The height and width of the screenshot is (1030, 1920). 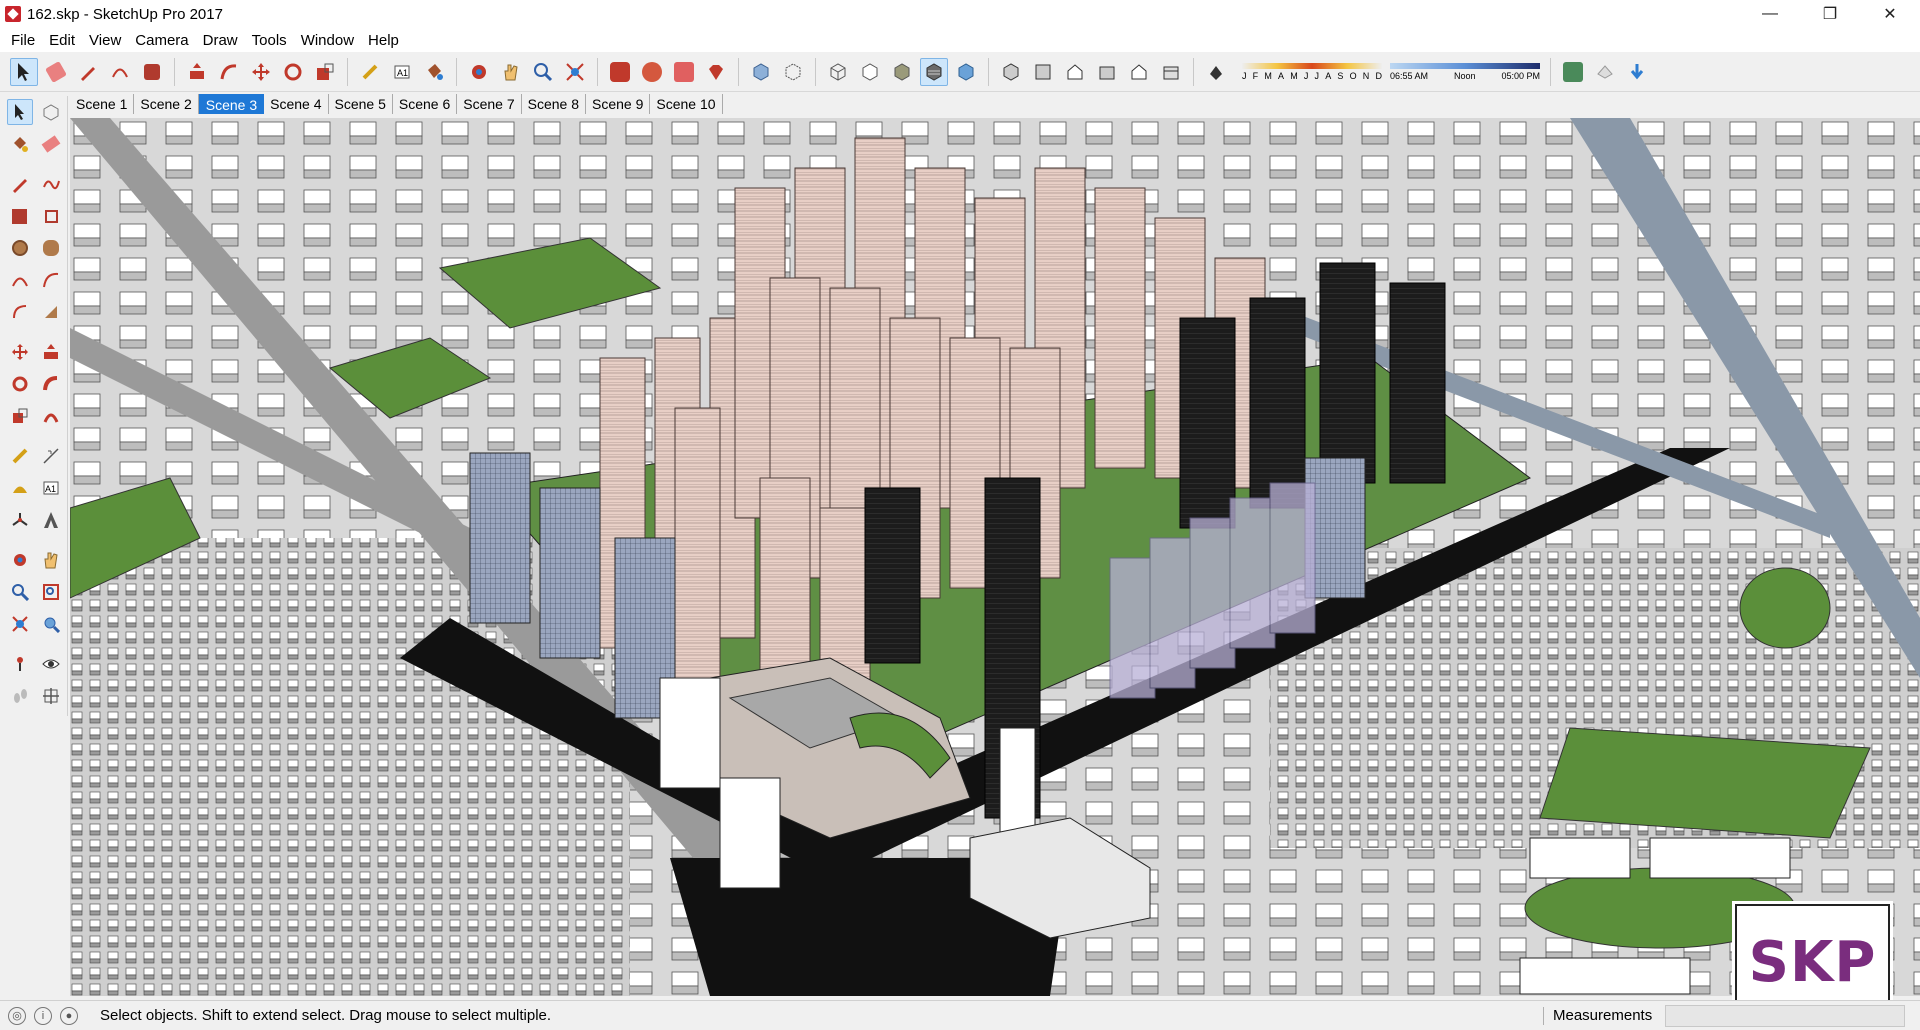 What do you see at coordinates (161, 40) in the screenshot?
I see `menu-camera: Camera` at bounding box center [161, 40].